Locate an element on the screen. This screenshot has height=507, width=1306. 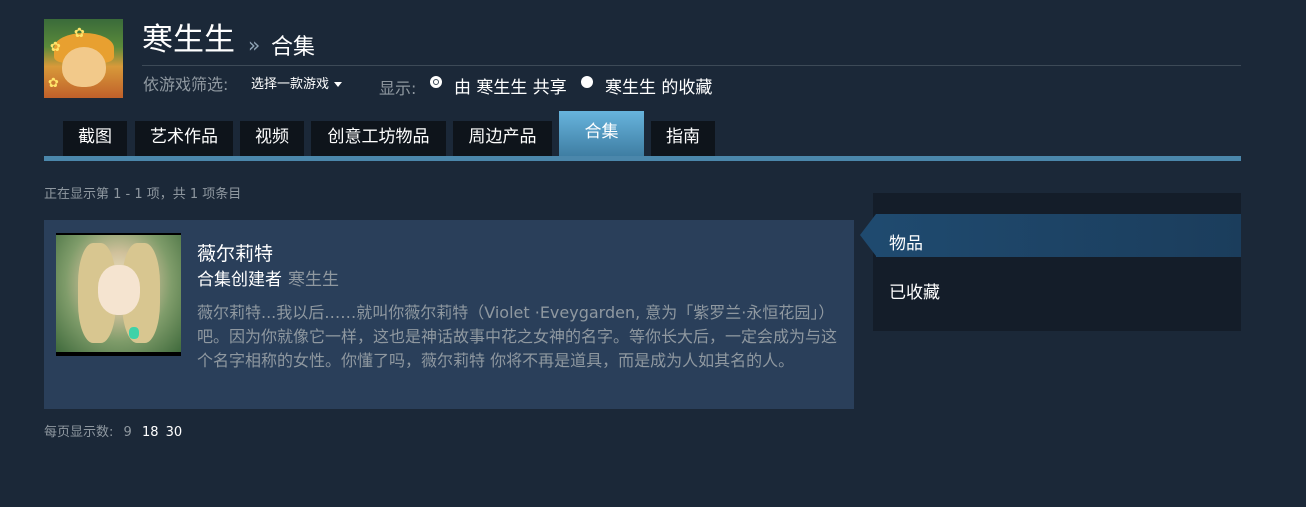
radio-favorites is located at coordinates (587, 82).